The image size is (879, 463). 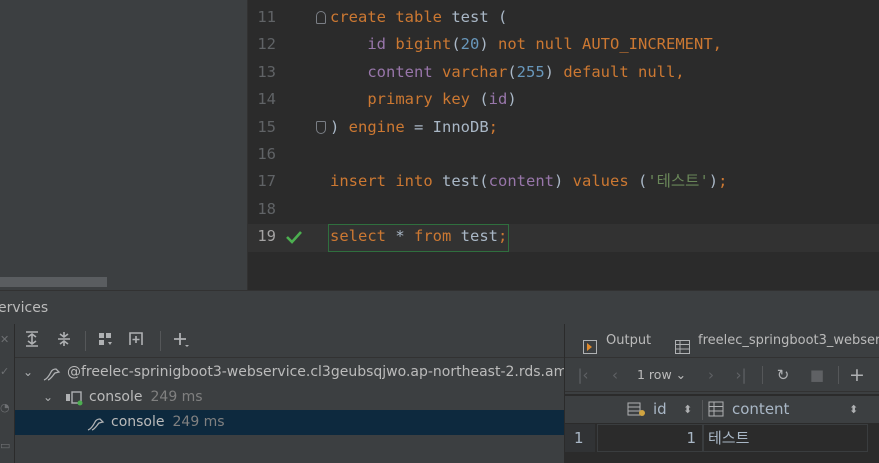 I want to click on services-toolbar, so click(x=289, y=341).